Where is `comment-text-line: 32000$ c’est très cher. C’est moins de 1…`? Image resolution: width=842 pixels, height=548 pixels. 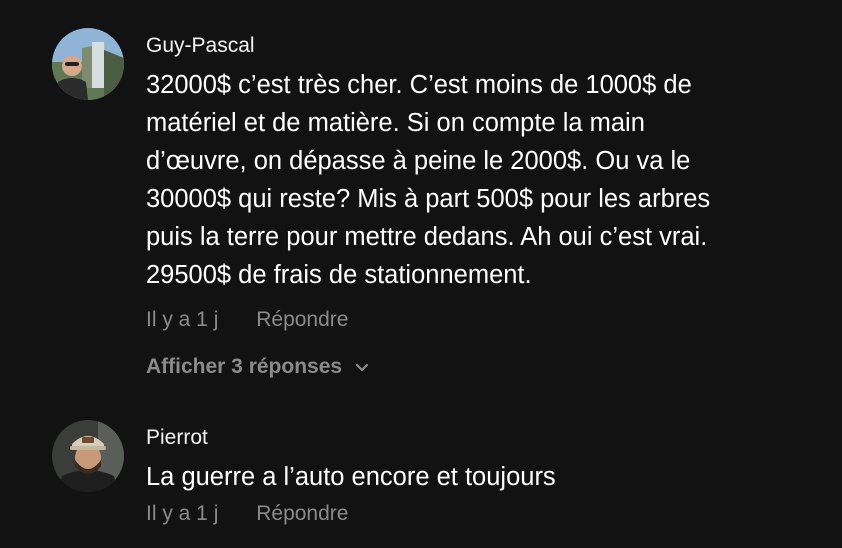 comment-text-line: 32000$ c’est très cher. C’est moins de 1… is located at coordinates (419, 85).